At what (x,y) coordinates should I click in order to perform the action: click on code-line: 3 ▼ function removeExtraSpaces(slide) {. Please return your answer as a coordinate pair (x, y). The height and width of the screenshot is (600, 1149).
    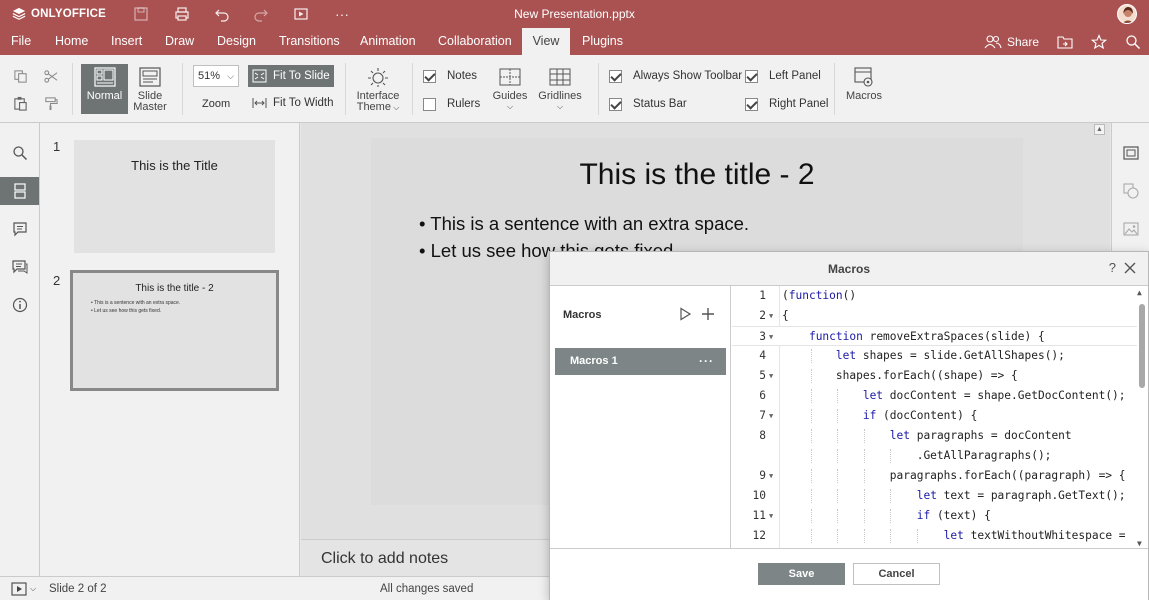
    Looking at the image, I should click on (934, 336).